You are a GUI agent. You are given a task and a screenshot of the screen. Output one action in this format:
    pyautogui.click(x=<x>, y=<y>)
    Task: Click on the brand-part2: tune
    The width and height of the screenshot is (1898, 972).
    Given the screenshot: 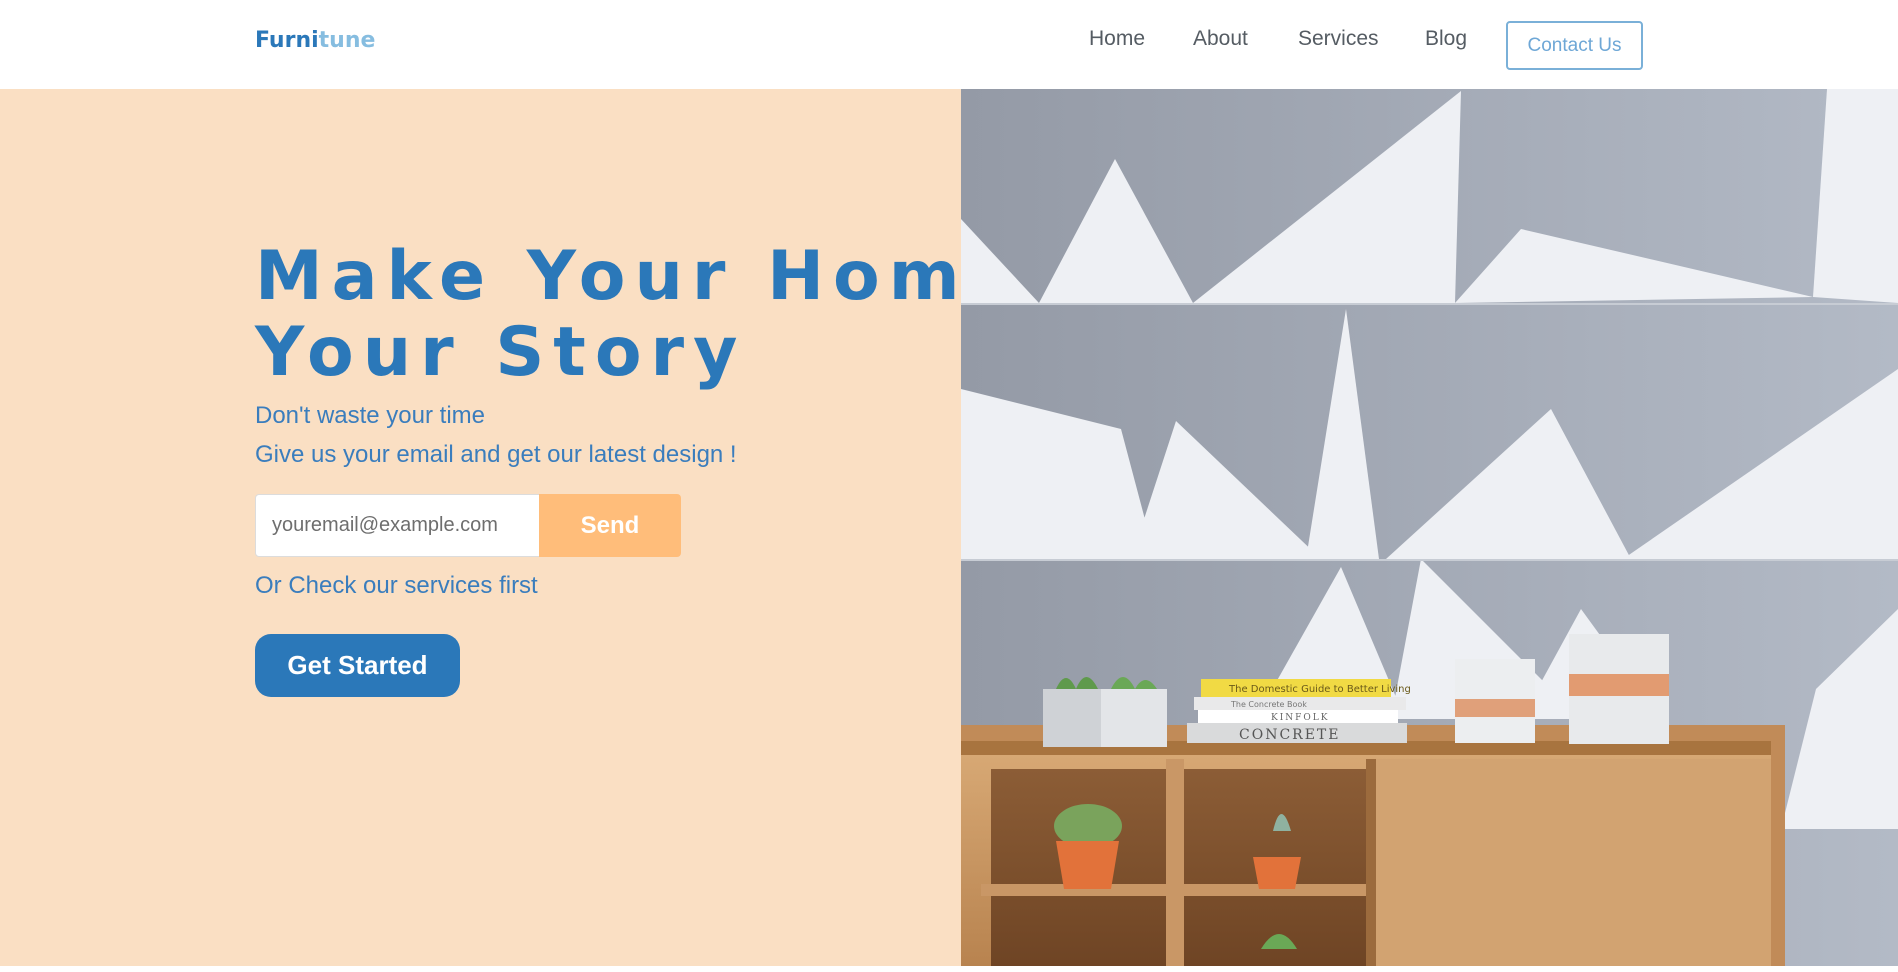 What is the action you would take?
    pyautogui.click(x=347, y=40)
    